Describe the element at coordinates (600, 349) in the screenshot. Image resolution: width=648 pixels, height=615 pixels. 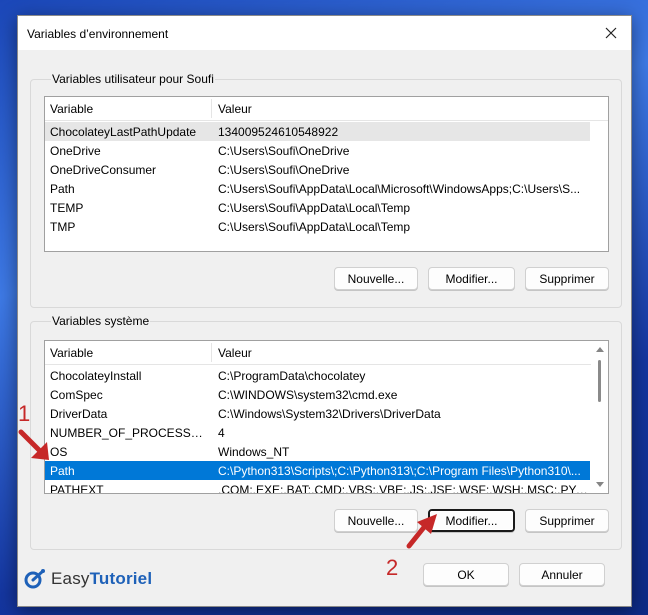
I see `scroll-up-icon` at that location.